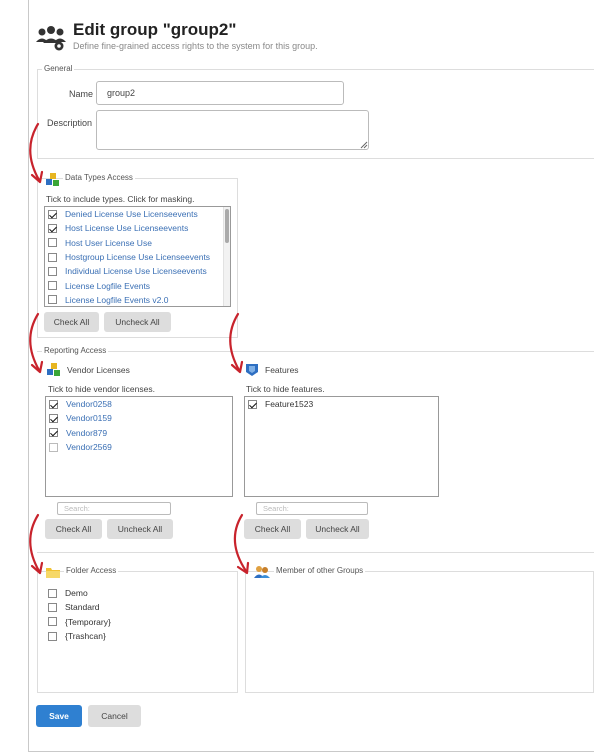  Describe the element at coordinates (99, 177) in the screenshot. I see `data-types-legend: Data Types Access` at that location.